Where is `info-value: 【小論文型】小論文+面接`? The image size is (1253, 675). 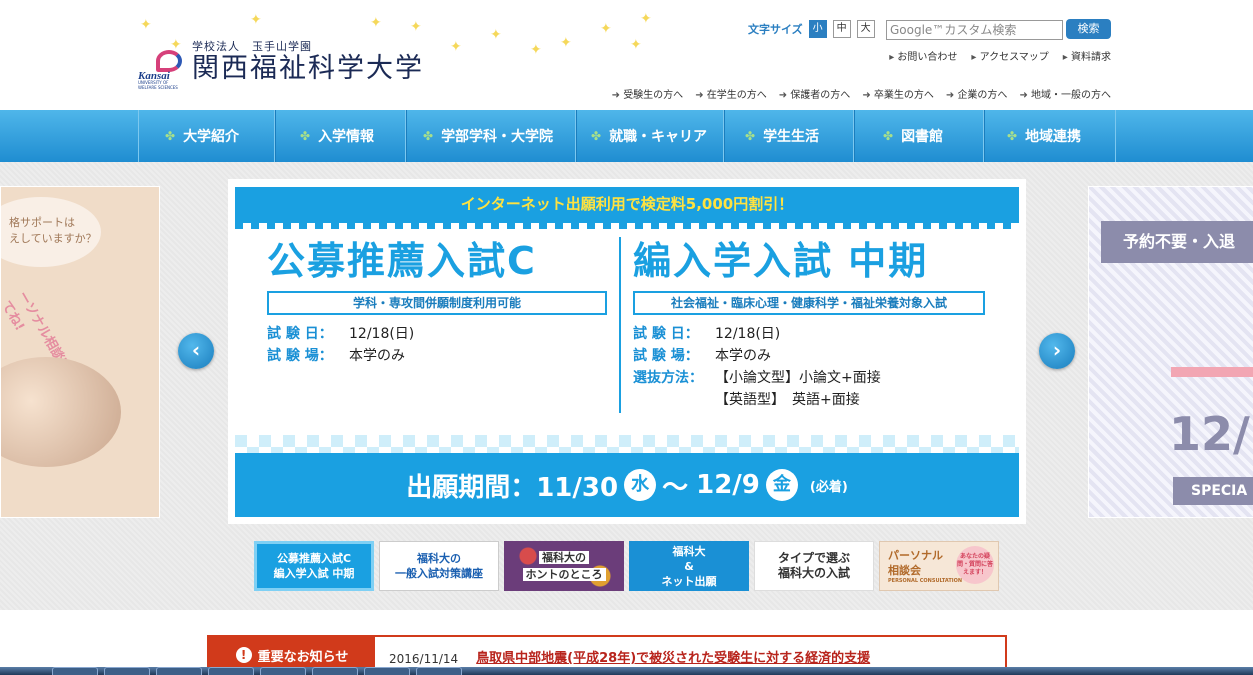 info-value: 【小論文型】小論文+面接 is located at coordinates (798, 378).